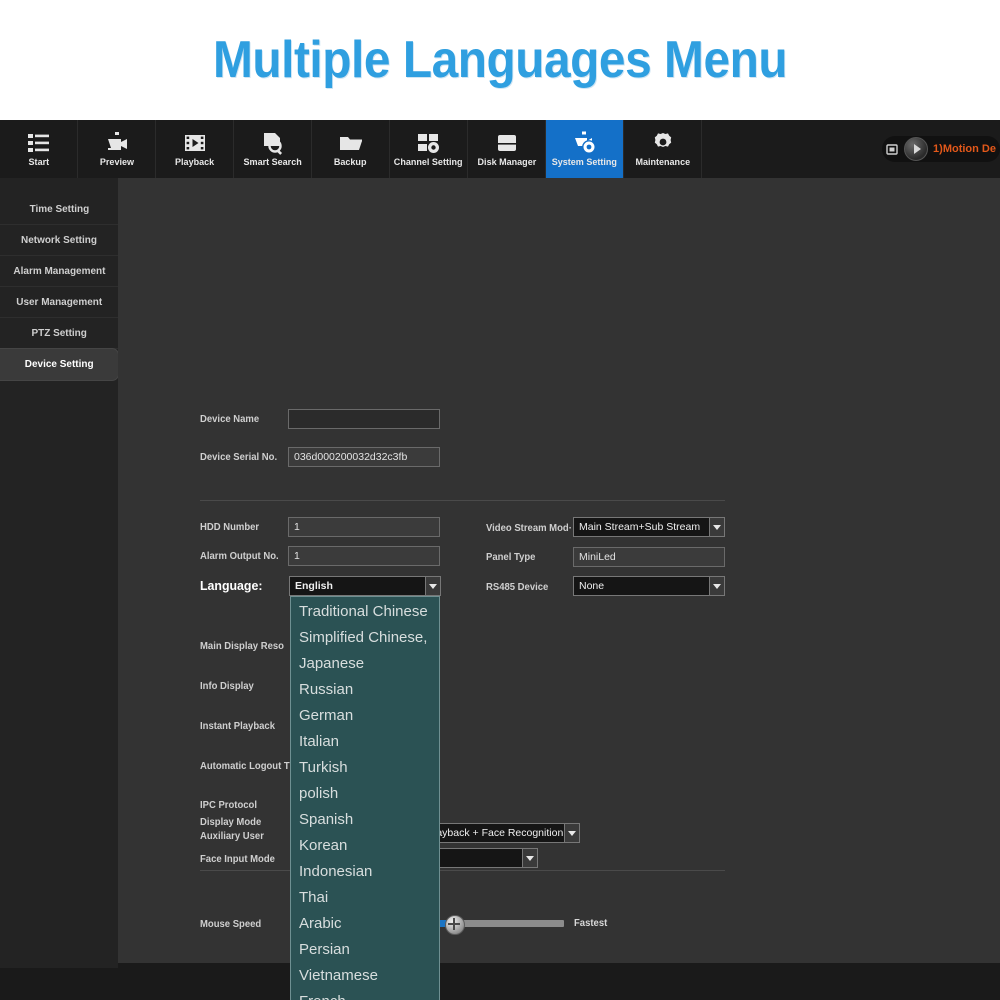 The height and width of the screenshot is (1000, 1000). Describe the element at coordinates (429, 143) in the screenshot. I see `channel-gear-icon` at that location.